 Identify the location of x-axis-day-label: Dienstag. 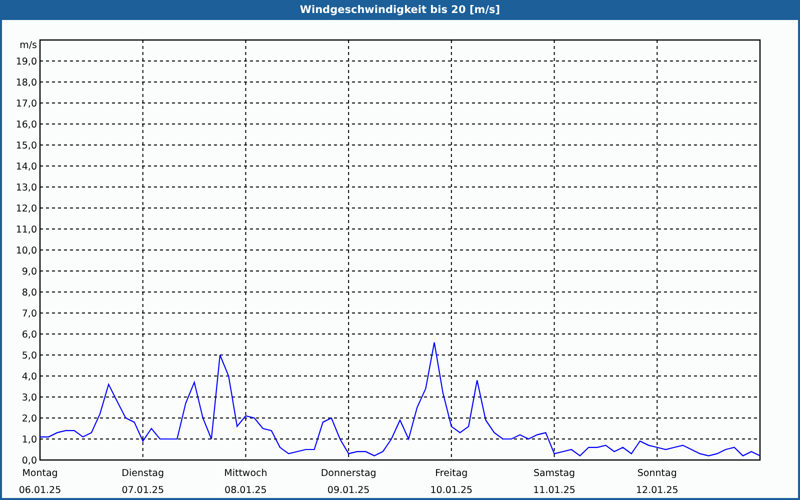
(143, 473).